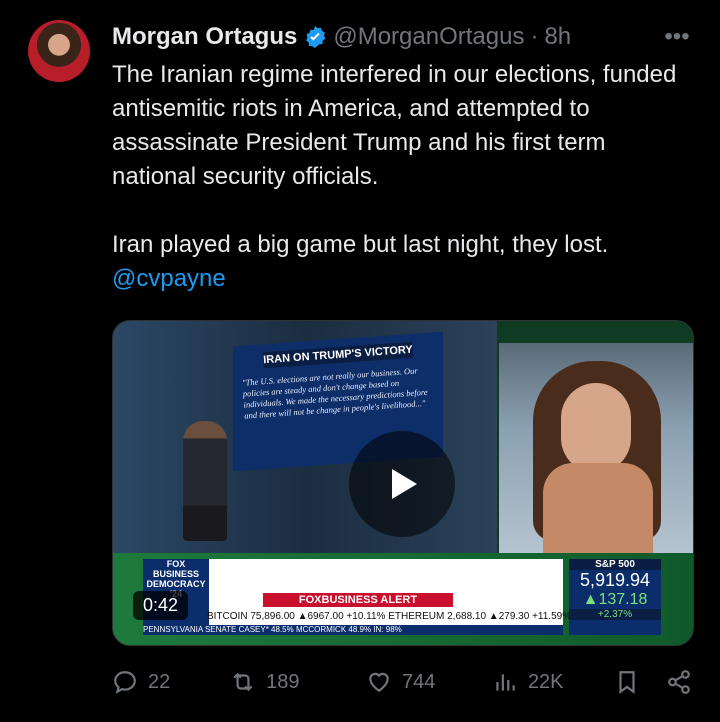 This screenshot has height=722, width=720. Describe the element at coordinates (615, 564) in the screenshot. I see `sp500-label: S&P 500` at that location.